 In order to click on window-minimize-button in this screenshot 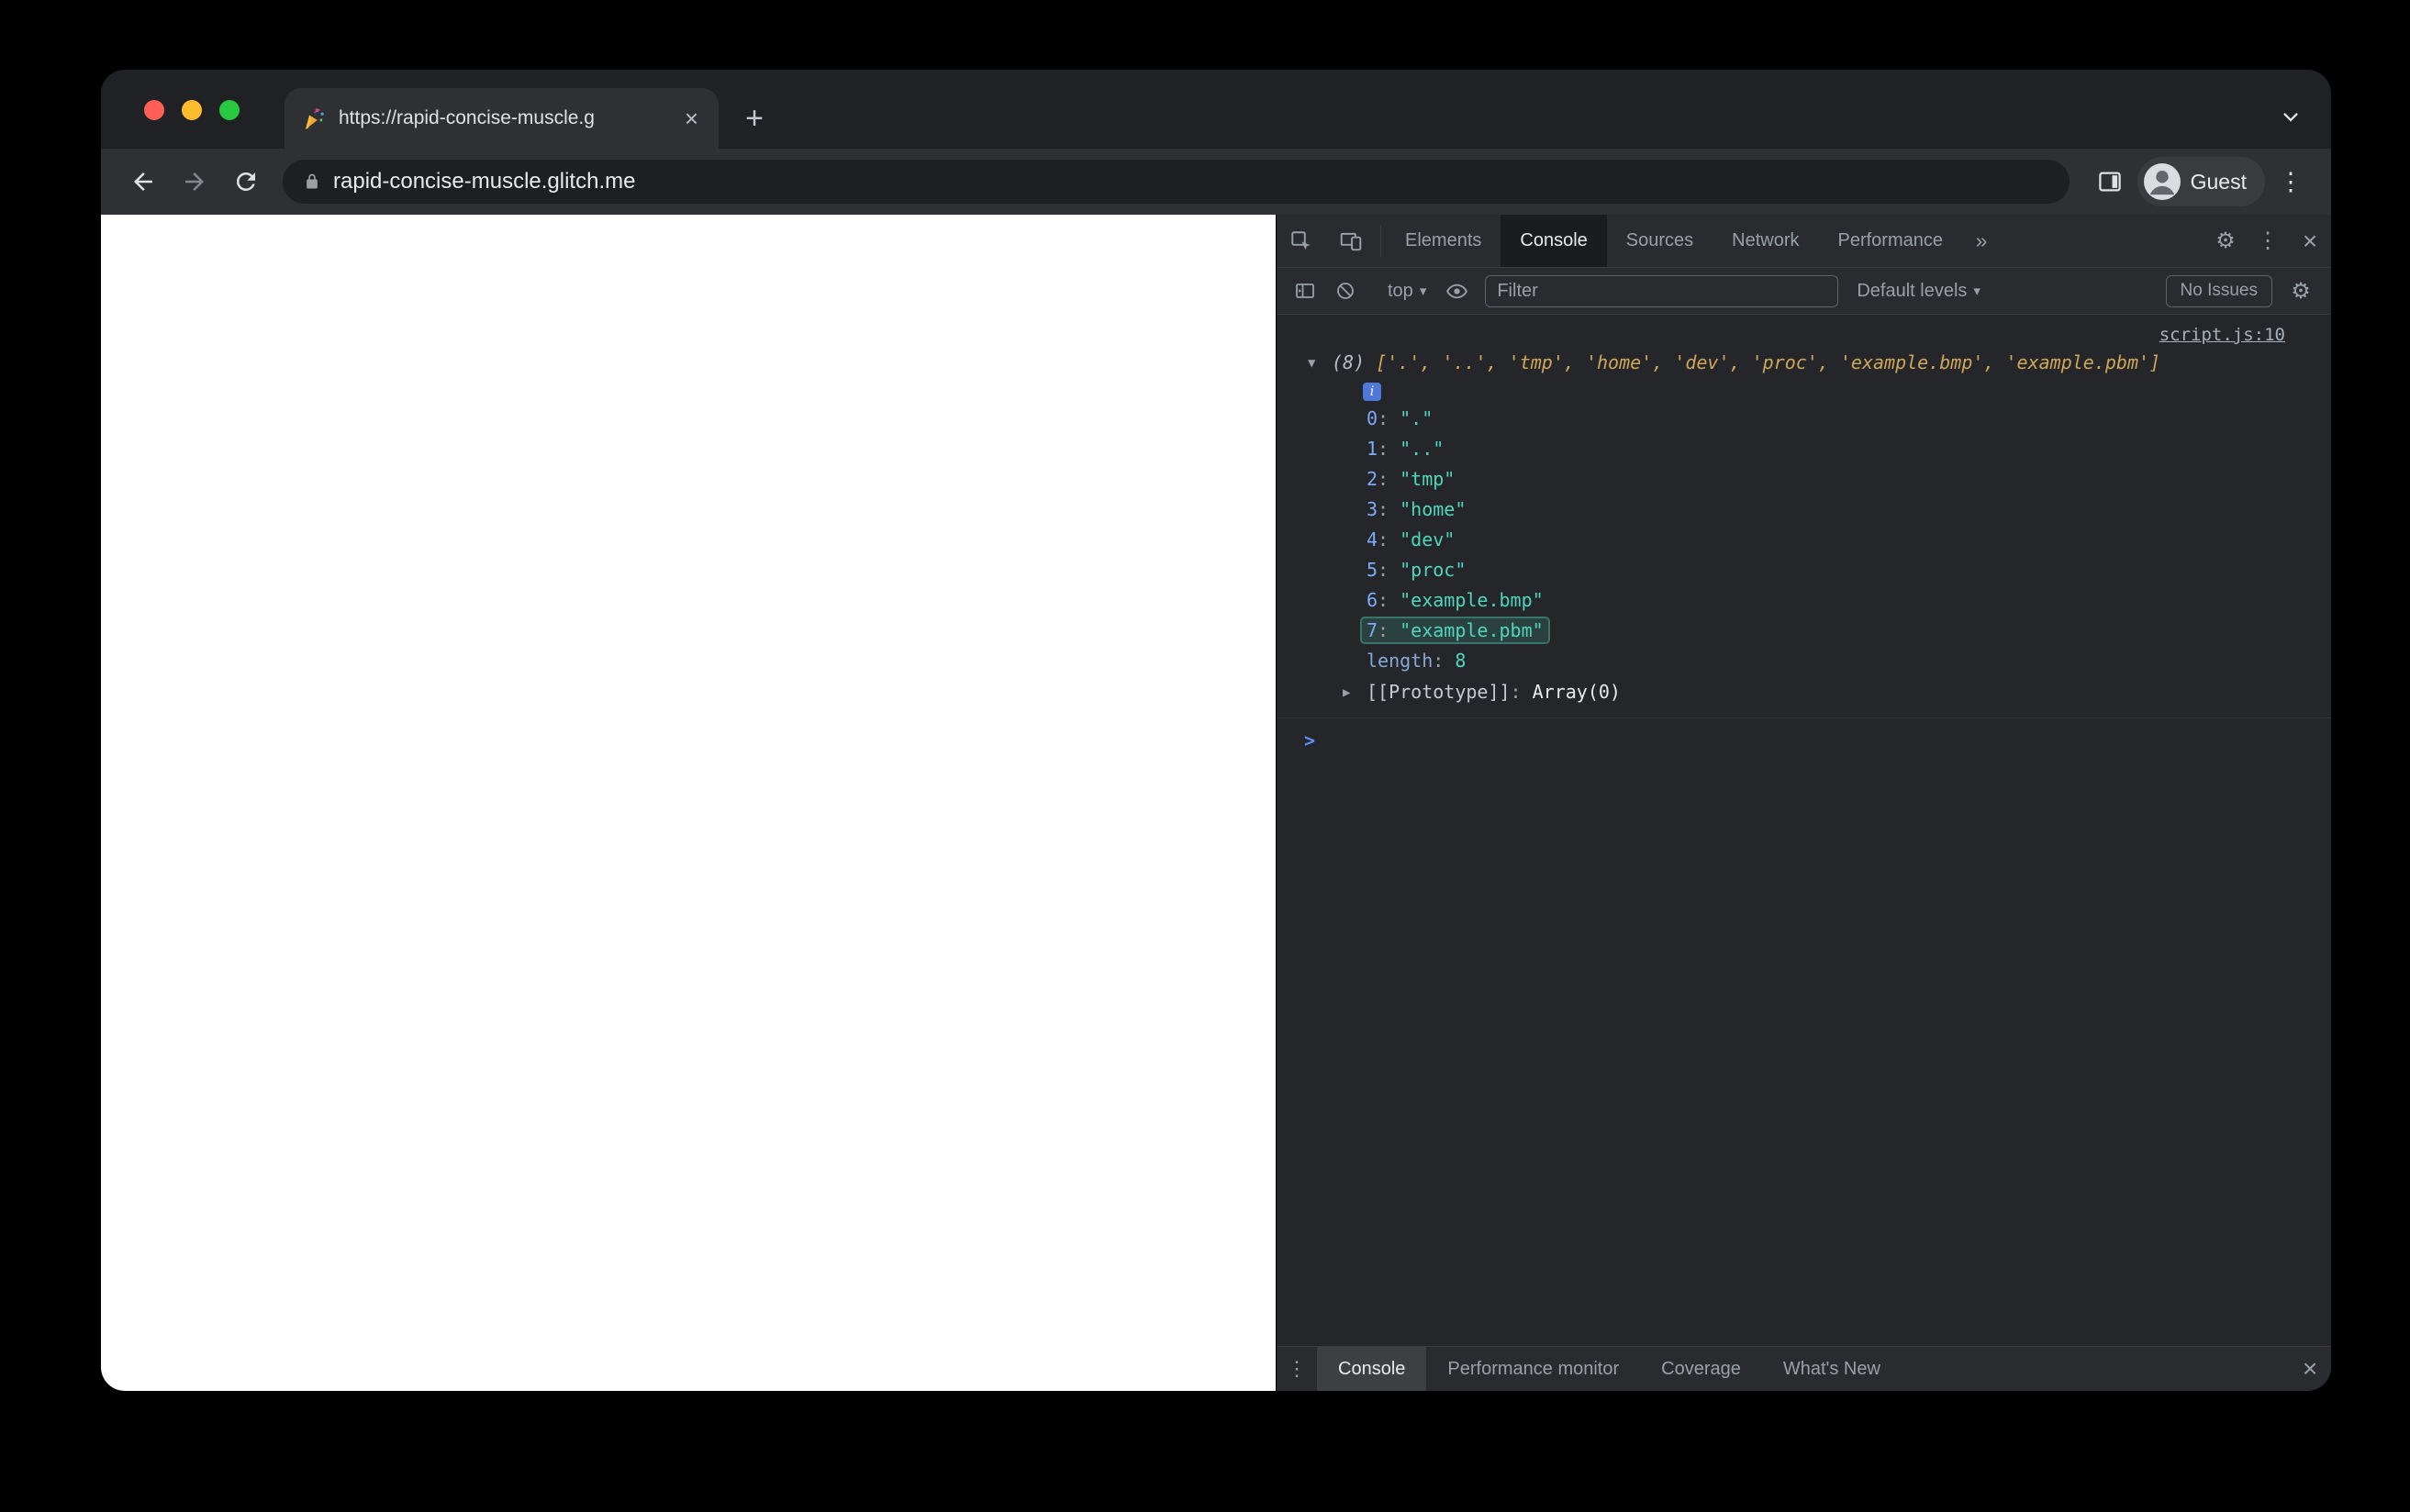, I will do `click(192, 110)`.